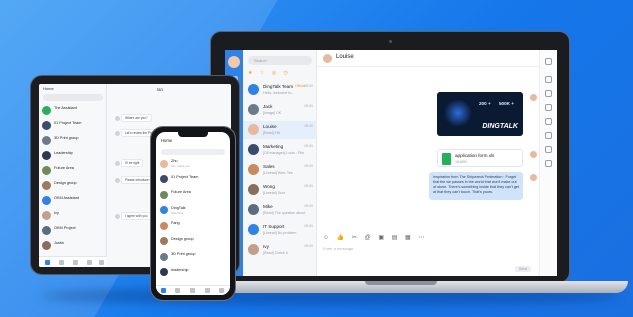 Image resolution: width=633 pixels, height=317 pixels. Describe the element at coordinates (59, 243) in the screenshot. I see `contact-name: Justin` at that location.